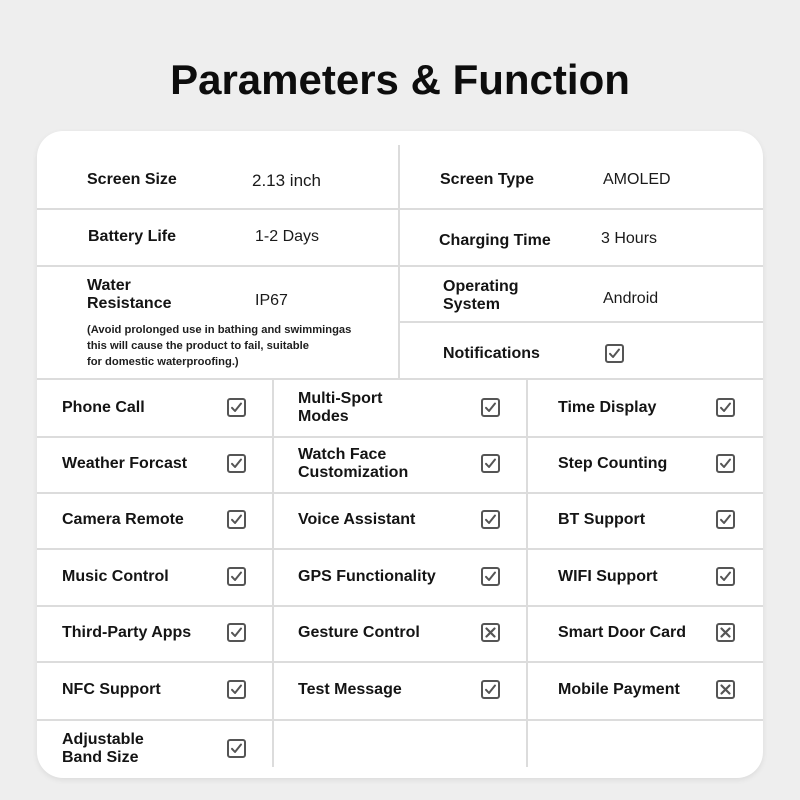  What do you see at coordinates (129, 294) in the screenshot?
I see `water-resistance-label: Water Resistance` at bounding box center [129, 294].